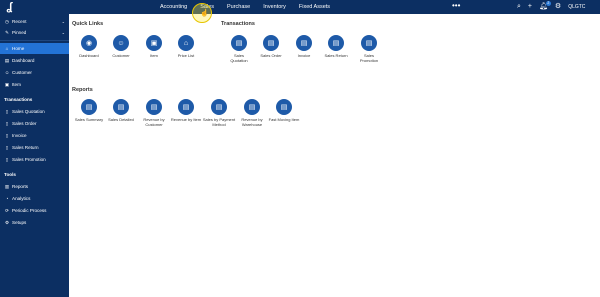  I want to click on sidebar-item-label: Invoice, so click(19, 135).